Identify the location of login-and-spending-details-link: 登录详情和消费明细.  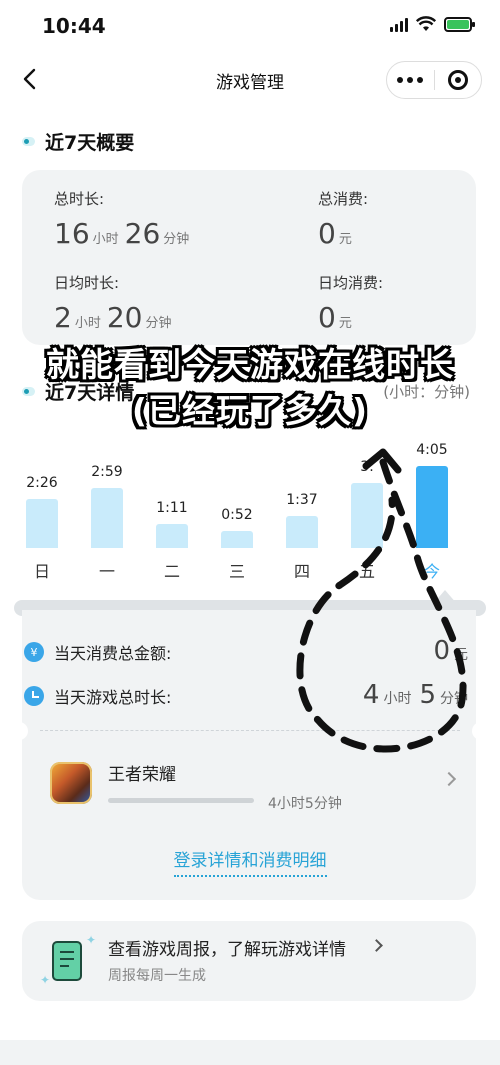
(250, 864).